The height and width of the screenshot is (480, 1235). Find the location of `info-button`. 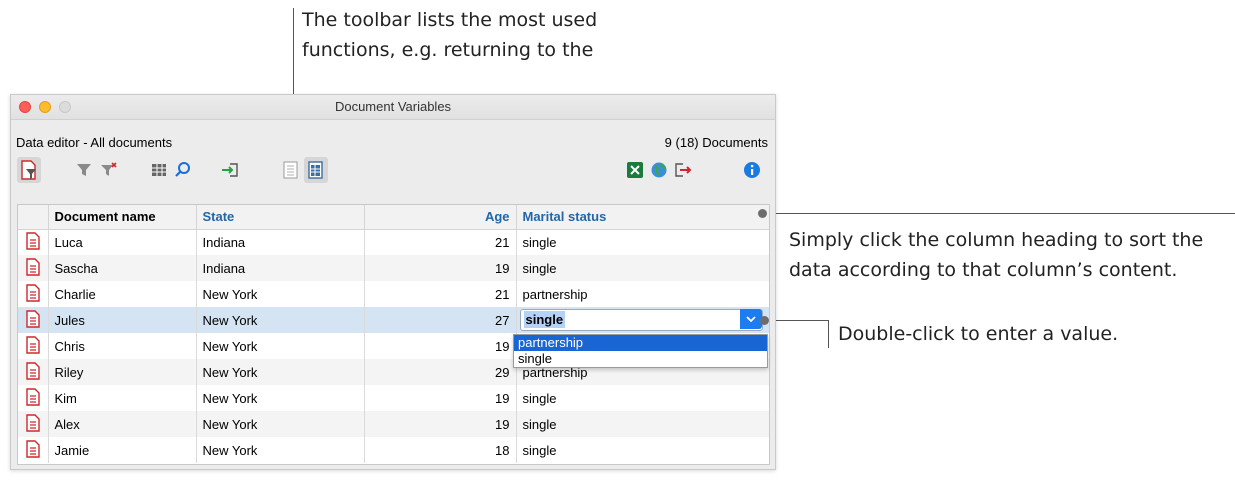

info-button is located at coordinates (752, 170).